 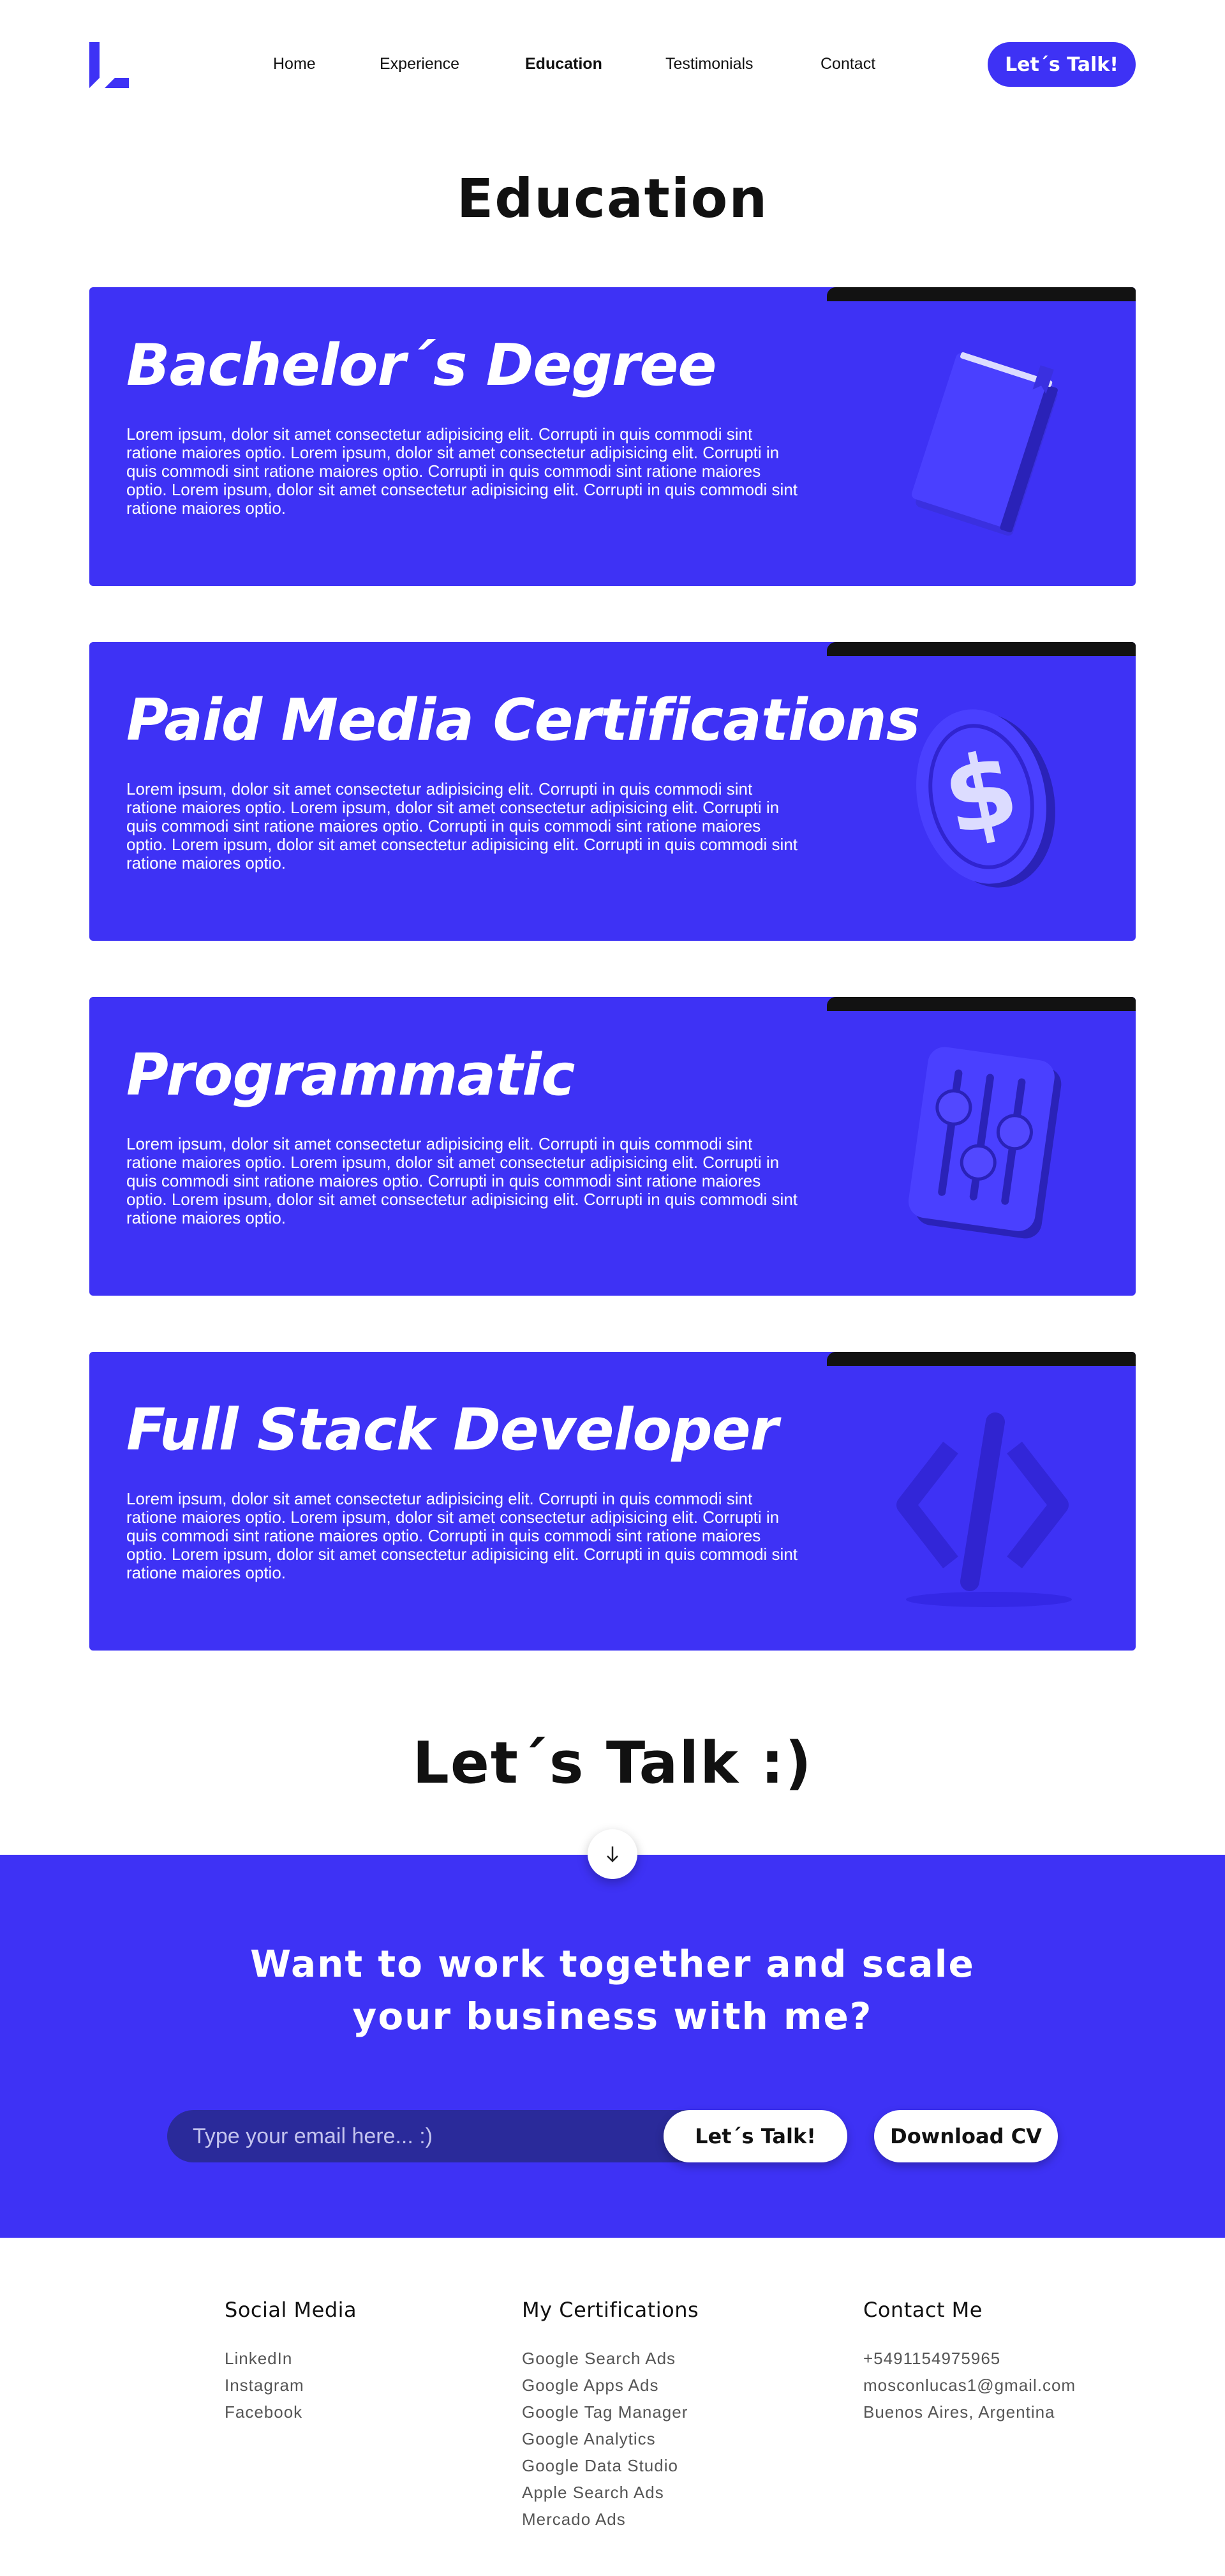 What do you see at coordinates (610, 2310) in the screenshot?
I see `footer-certs-title: My Certifications` at bounding box center [610, 2310].